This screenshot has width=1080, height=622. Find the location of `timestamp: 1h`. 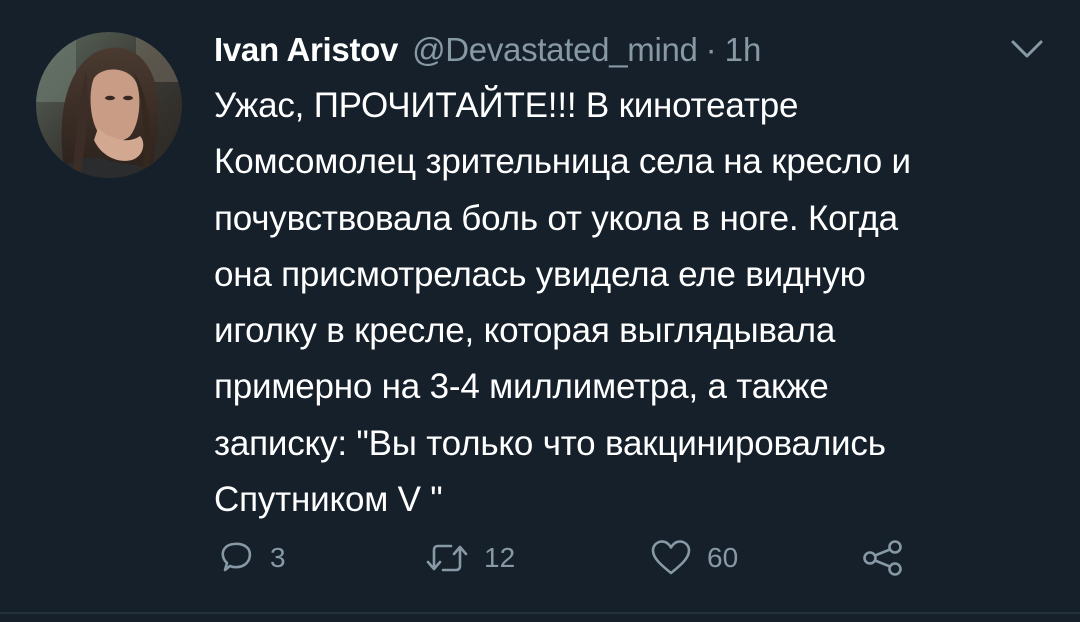

timestamp: 1h is located at coordinates (743, 50).